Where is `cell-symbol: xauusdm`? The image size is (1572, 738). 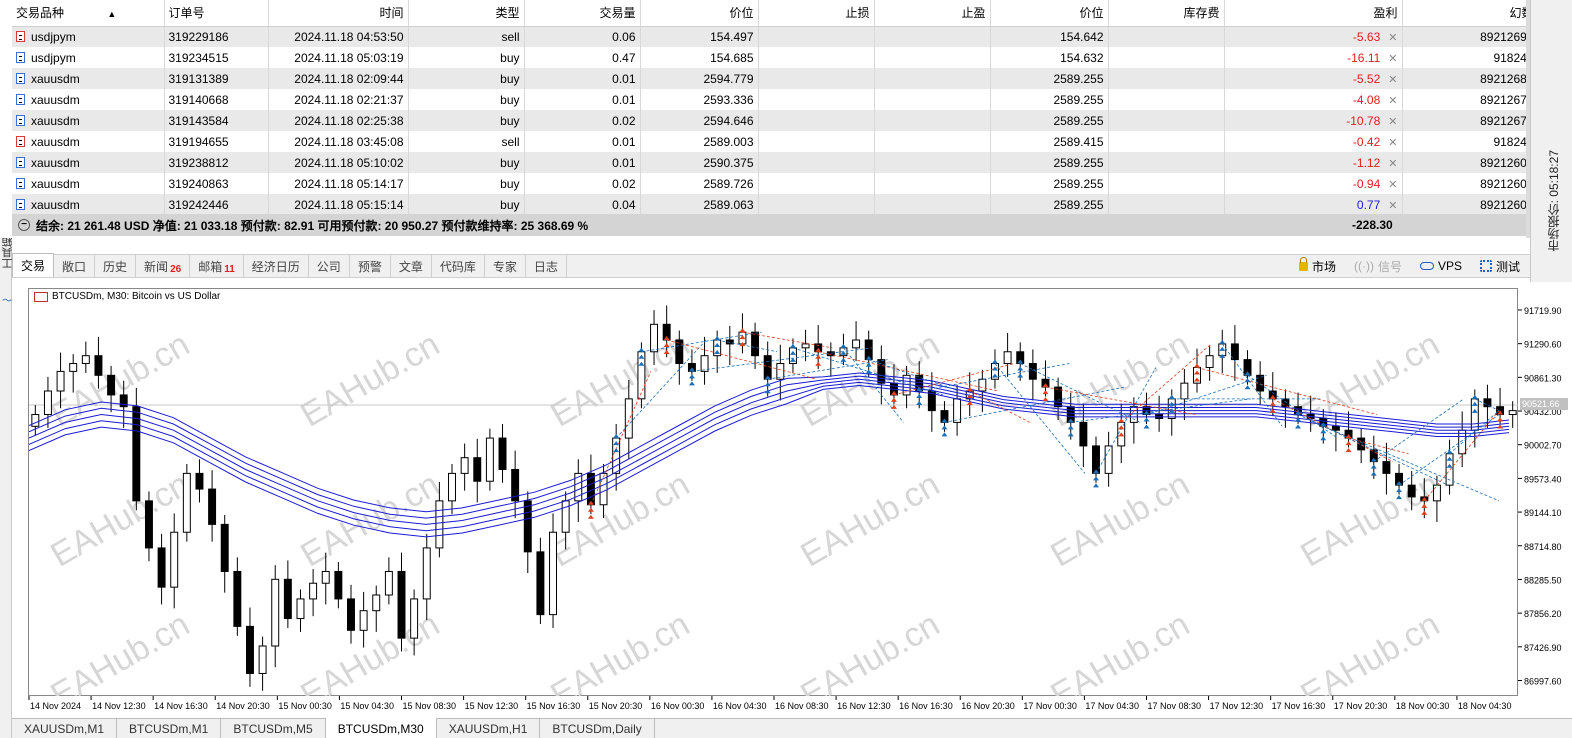
cell-symbol: xauusdm is located at coordinates (55, 141).